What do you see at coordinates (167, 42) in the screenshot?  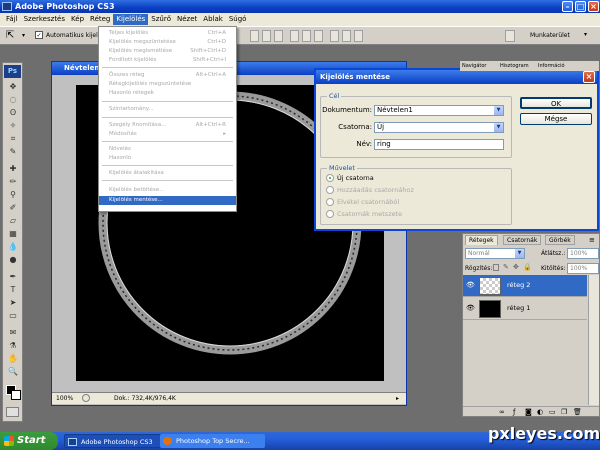 I see `menu-item-deselect: Kijelölés megszüntetése Ctrl+D` at bounding box center [167, 42].